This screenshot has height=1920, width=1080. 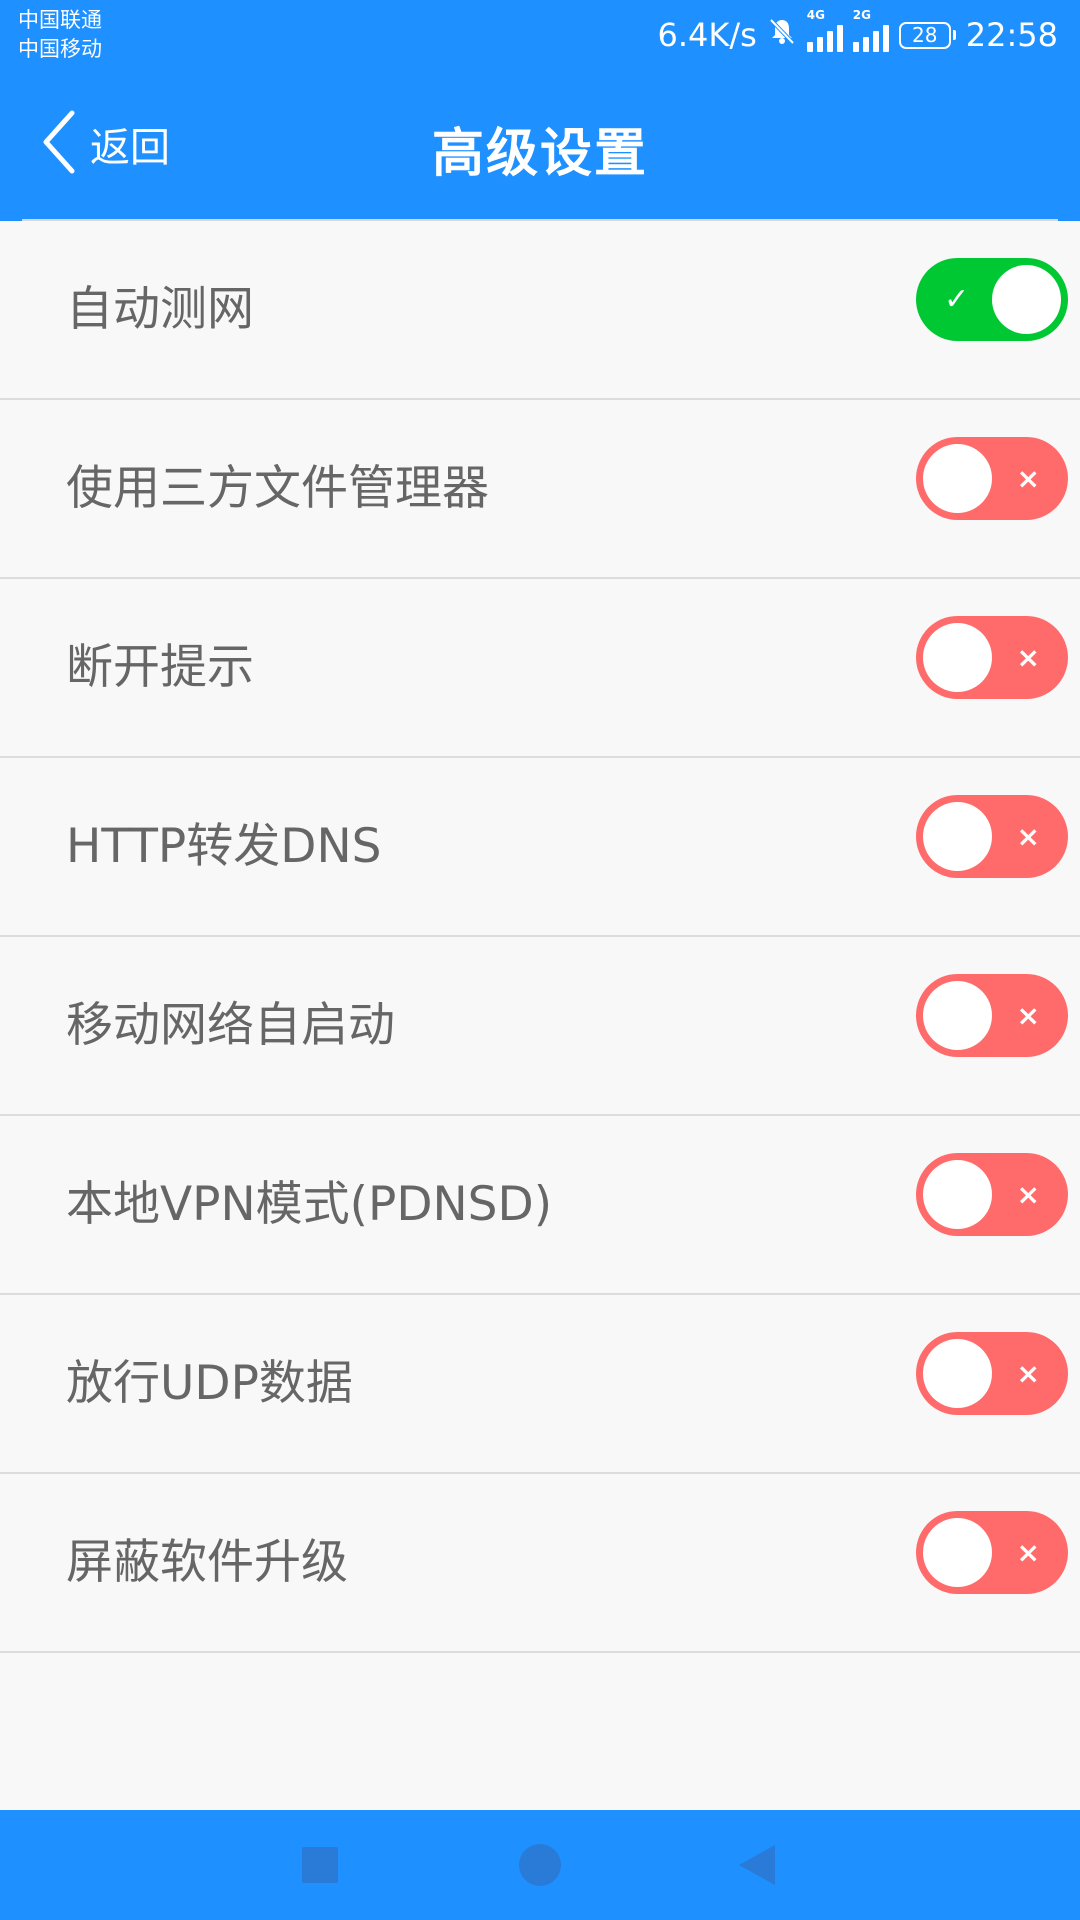 I want to click on settings-row: 本地VPN模式(PDNSD) ×, so click(x=540, y=1205).